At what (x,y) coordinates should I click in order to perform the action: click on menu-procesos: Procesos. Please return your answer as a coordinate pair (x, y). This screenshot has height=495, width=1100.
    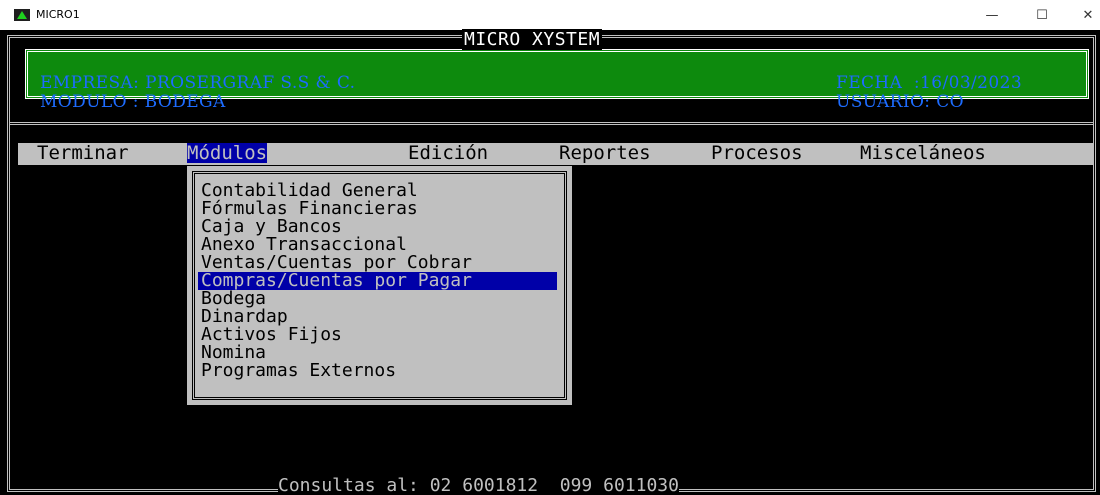
    Looking at the image, I should click on (757, 153).